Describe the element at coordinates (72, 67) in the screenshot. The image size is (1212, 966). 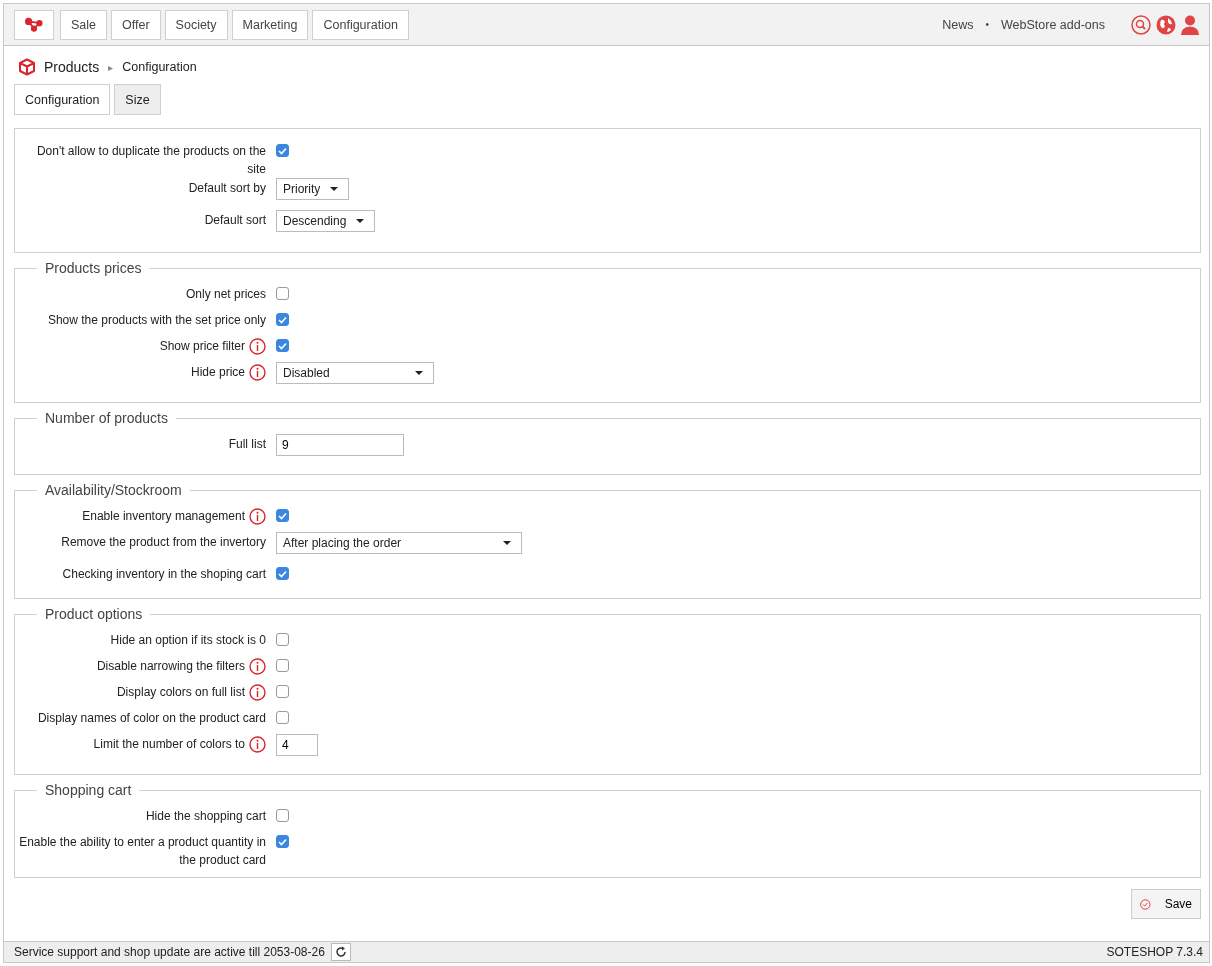
I see `breadcrumb-module: Products` at that location.